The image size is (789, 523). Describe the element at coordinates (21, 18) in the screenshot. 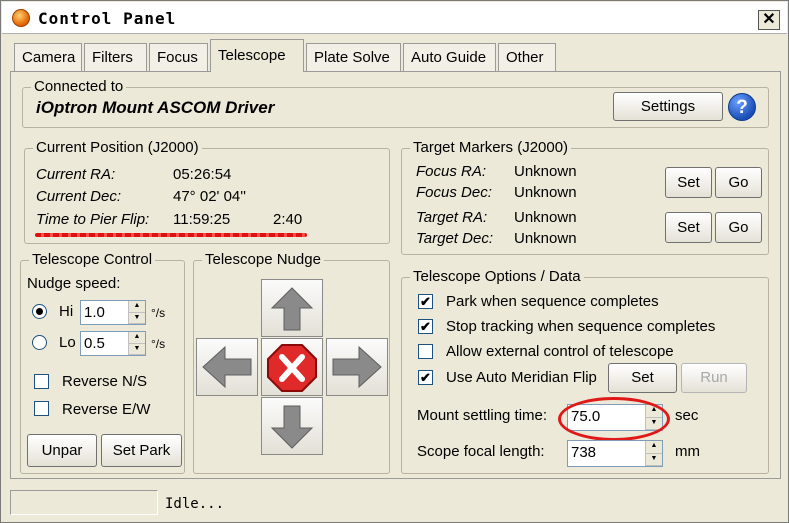

I see `app-icon` at that location.